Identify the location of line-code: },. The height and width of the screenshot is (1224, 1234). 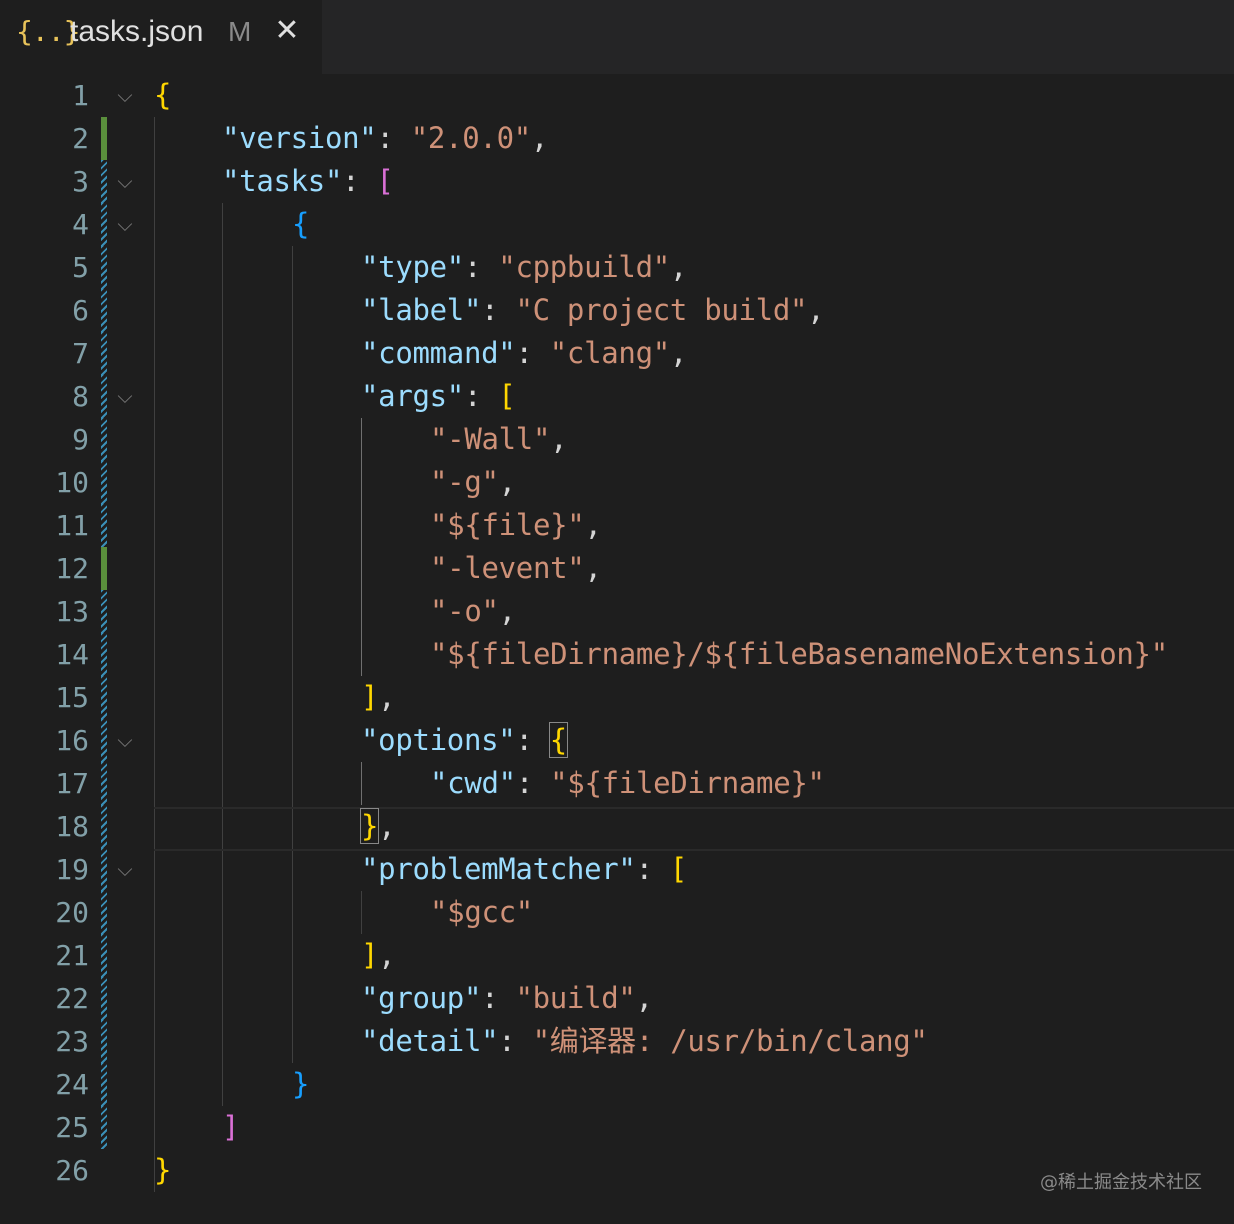
(377, 826).